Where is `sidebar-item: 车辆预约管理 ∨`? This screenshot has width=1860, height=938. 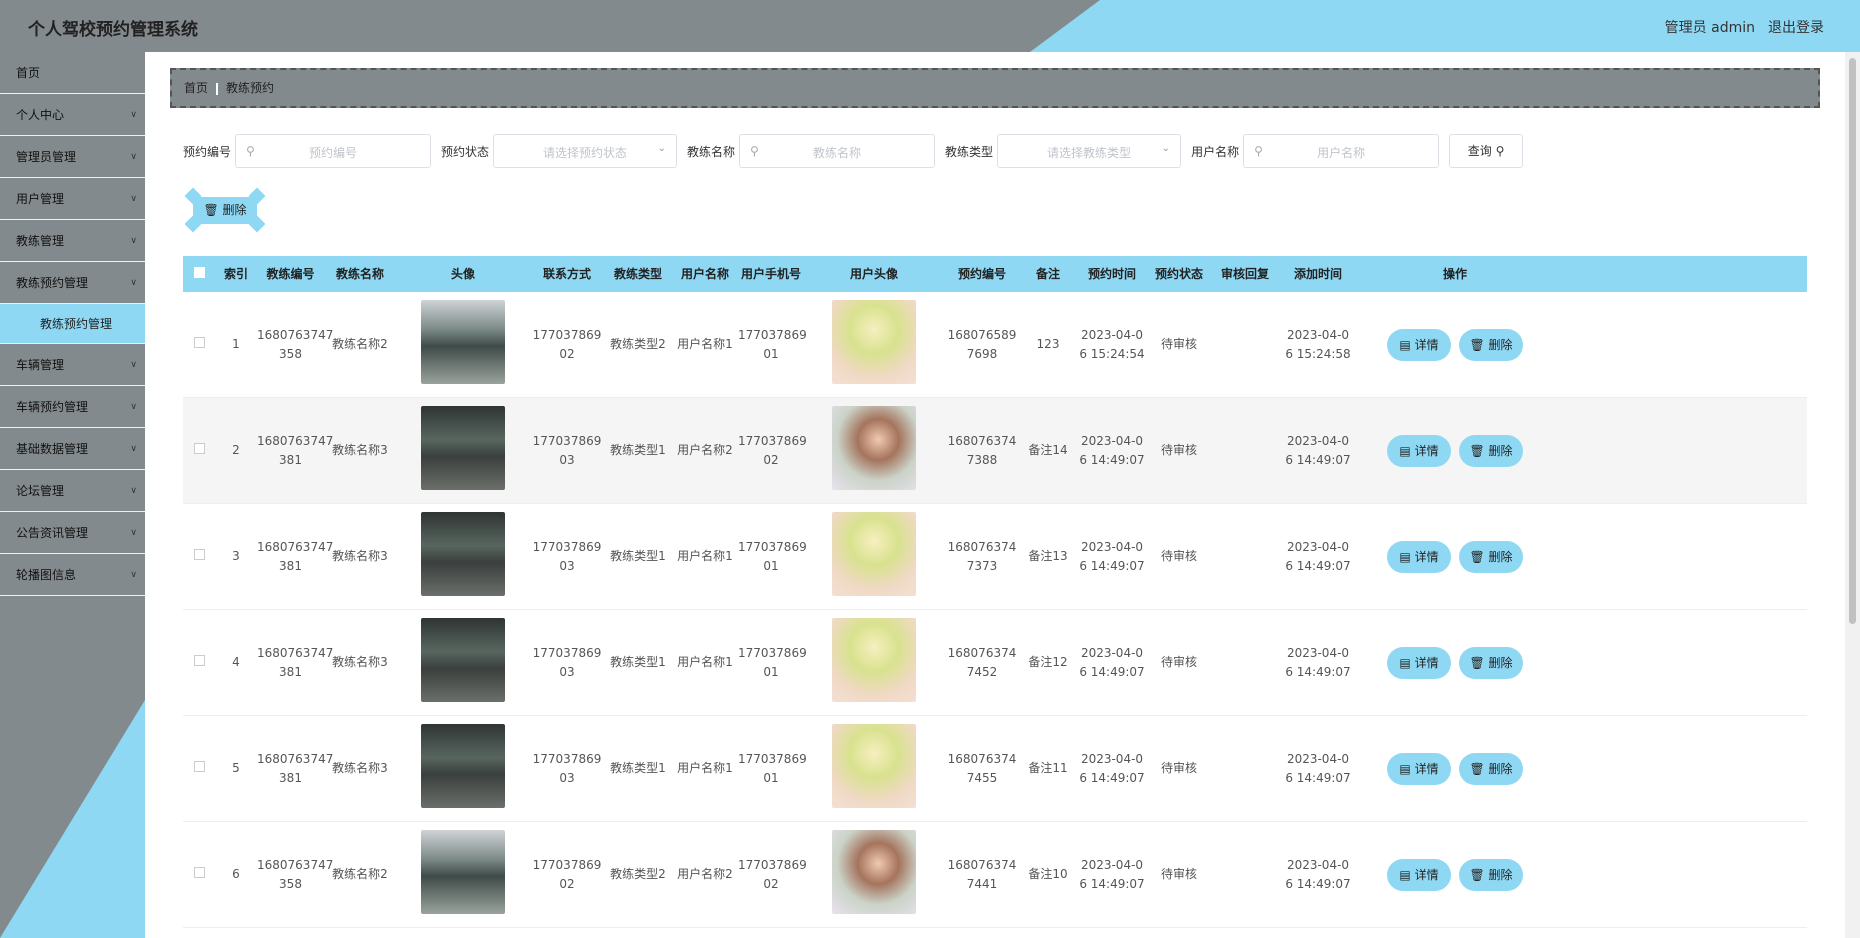 sidebar-item: 车辆预约管理 ∨ is located at coordinates (72, 407).